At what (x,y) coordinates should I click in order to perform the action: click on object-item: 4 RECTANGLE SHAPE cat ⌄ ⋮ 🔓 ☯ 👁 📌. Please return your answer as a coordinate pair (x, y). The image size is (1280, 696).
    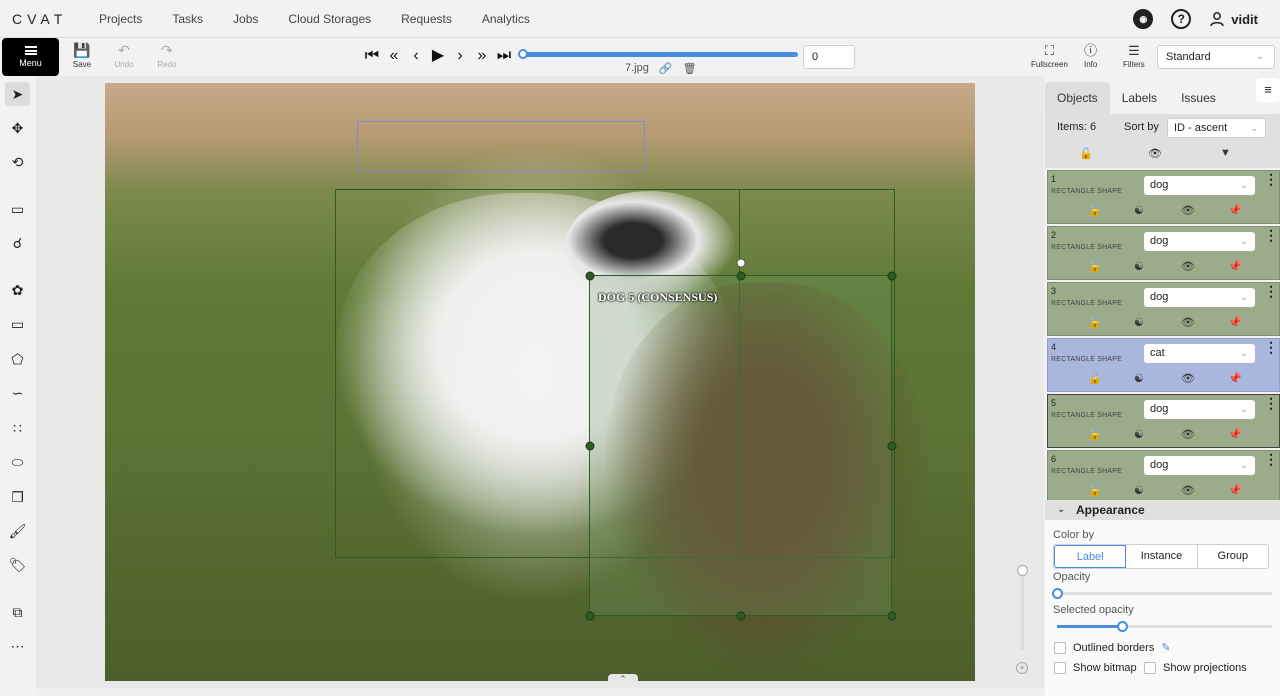
    Looking at the image, I should click on (1163, 365).